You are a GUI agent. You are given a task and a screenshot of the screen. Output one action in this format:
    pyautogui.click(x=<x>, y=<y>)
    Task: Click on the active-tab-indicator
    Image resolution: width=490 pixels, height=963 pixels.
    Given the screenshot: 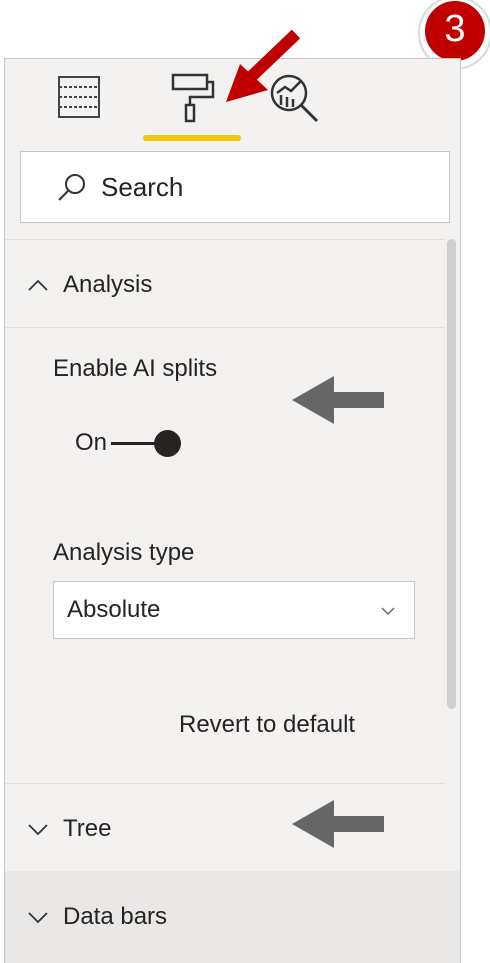 What is the action you would take?
    pyautogui.click(x=192, y=138)
    